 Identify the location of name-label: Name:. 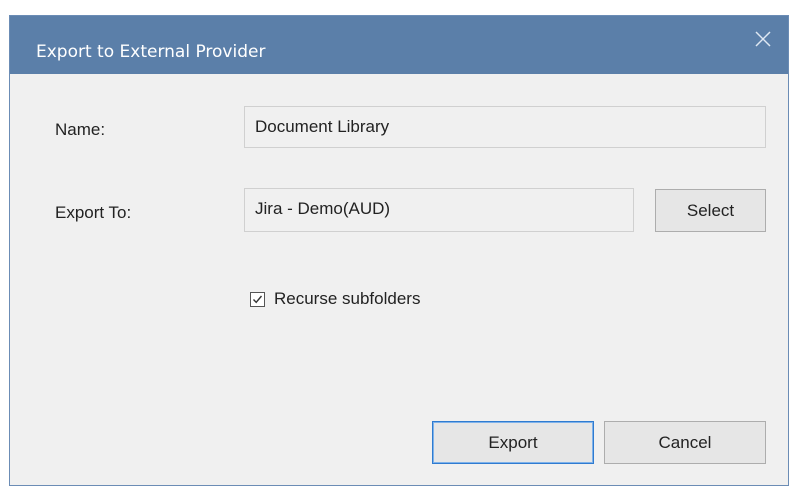
(80, 129).